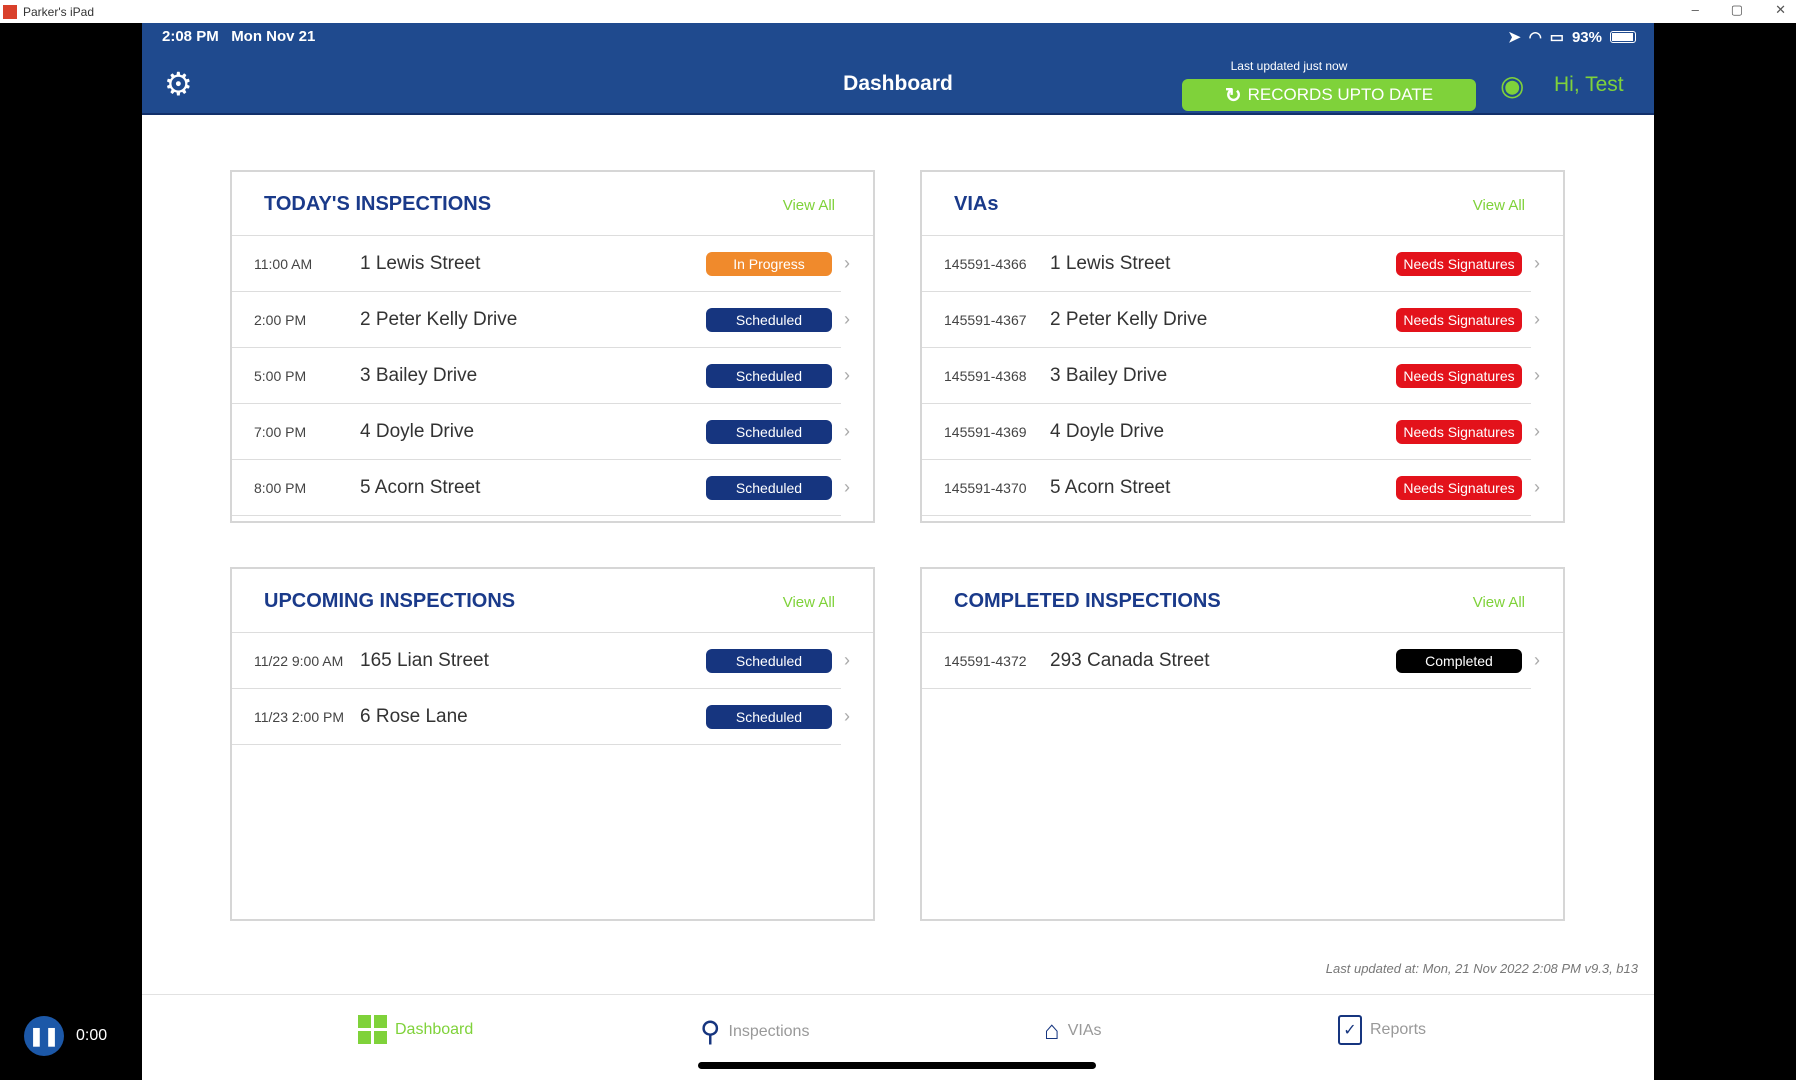  What do you see at coordinates (1398, 1029) in the screenshot?
I see `tab-label: Reports` at bounding box center [1398, 1029].